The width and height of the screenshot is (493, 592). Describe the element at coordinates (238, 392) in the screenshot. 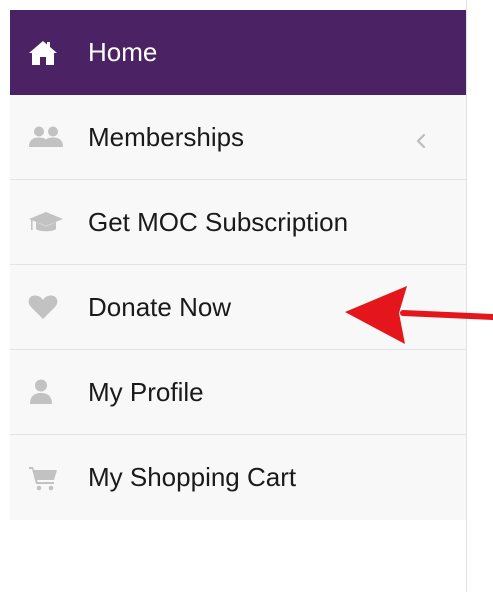

I see `sidebar-item-my-profile: My Profile` at that location.